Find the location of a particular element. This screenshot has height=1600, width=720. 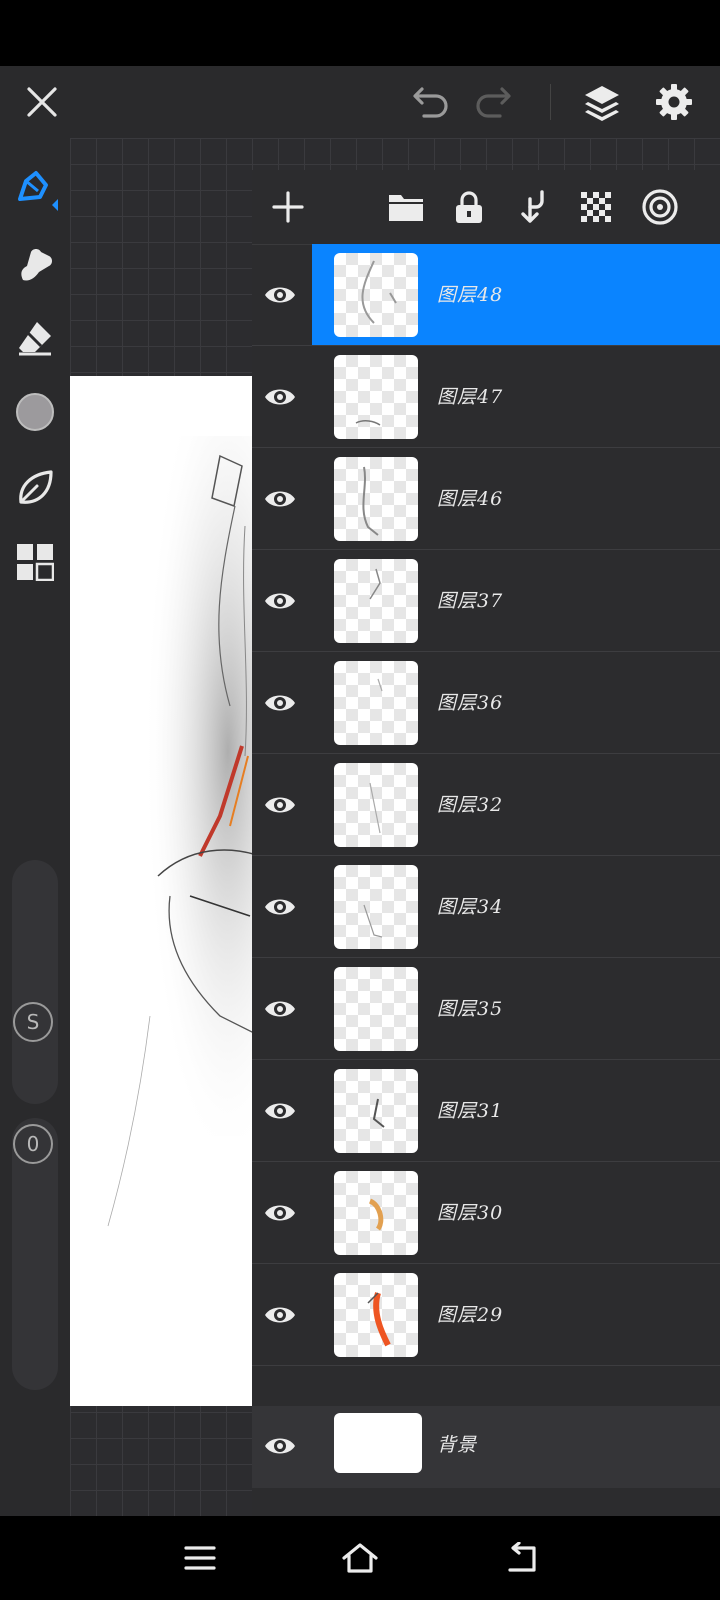

smudge-icon is located at coordinates (36, 265).